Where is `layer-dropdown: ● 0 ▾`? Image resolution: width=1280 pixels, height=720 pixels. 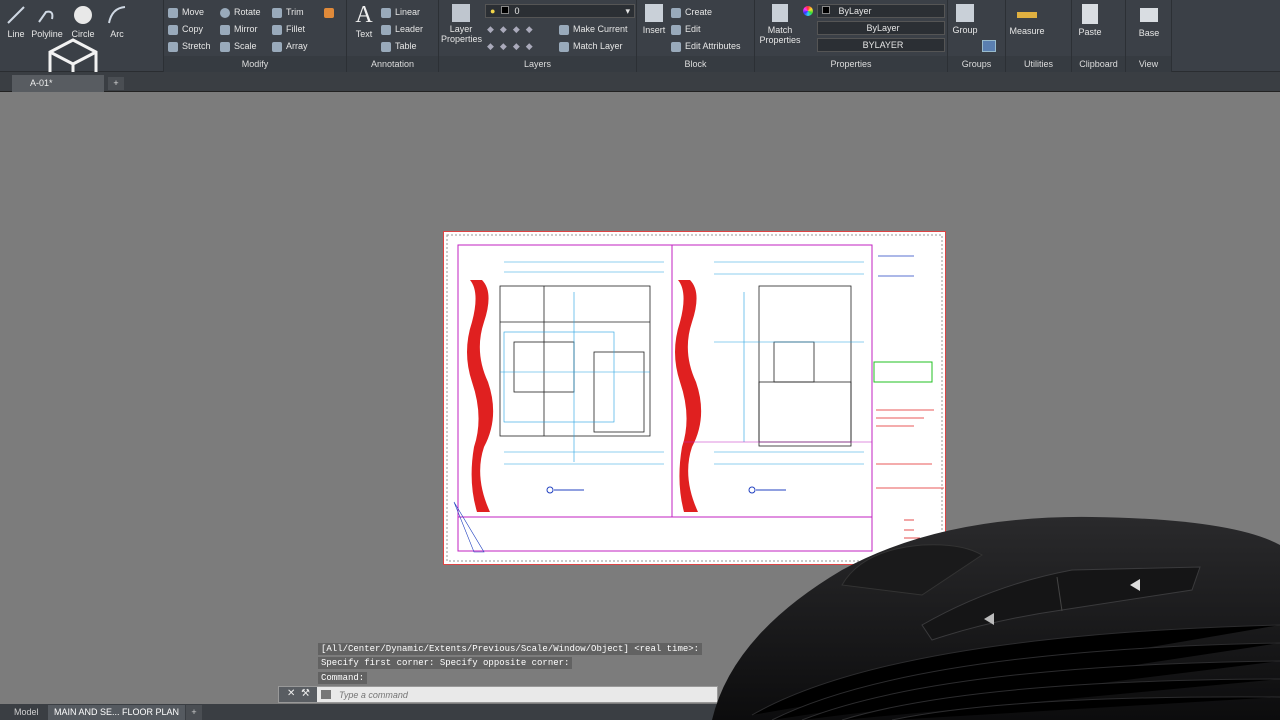 layer-dropdown: ● 0 ▾ is located at coordinates (560, 11).